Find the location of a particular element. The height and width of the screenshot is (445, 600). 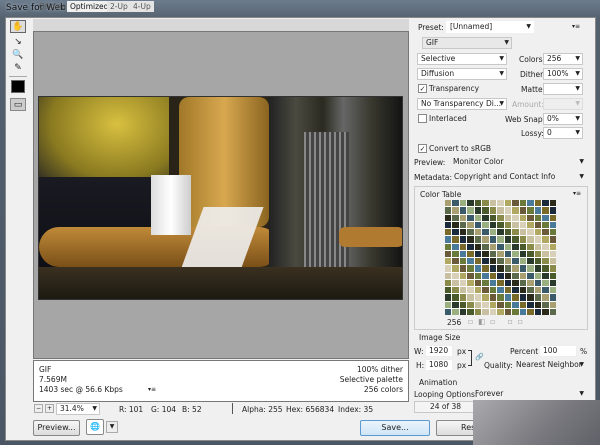

color-table-actions: ▫◧▫ ▫▫ is located at coordinates (498, 321).